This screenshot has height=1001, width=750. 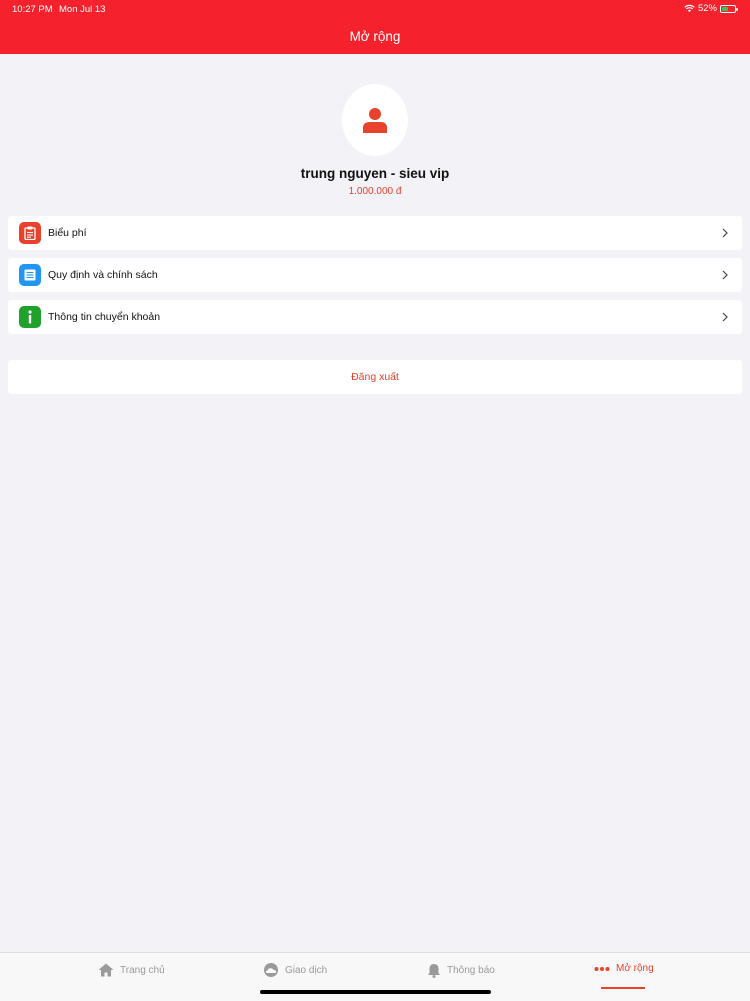 What do you see at coordinates (106, 970) in the screenshot?
I see `home-icon` at bounding box center [106, 970].